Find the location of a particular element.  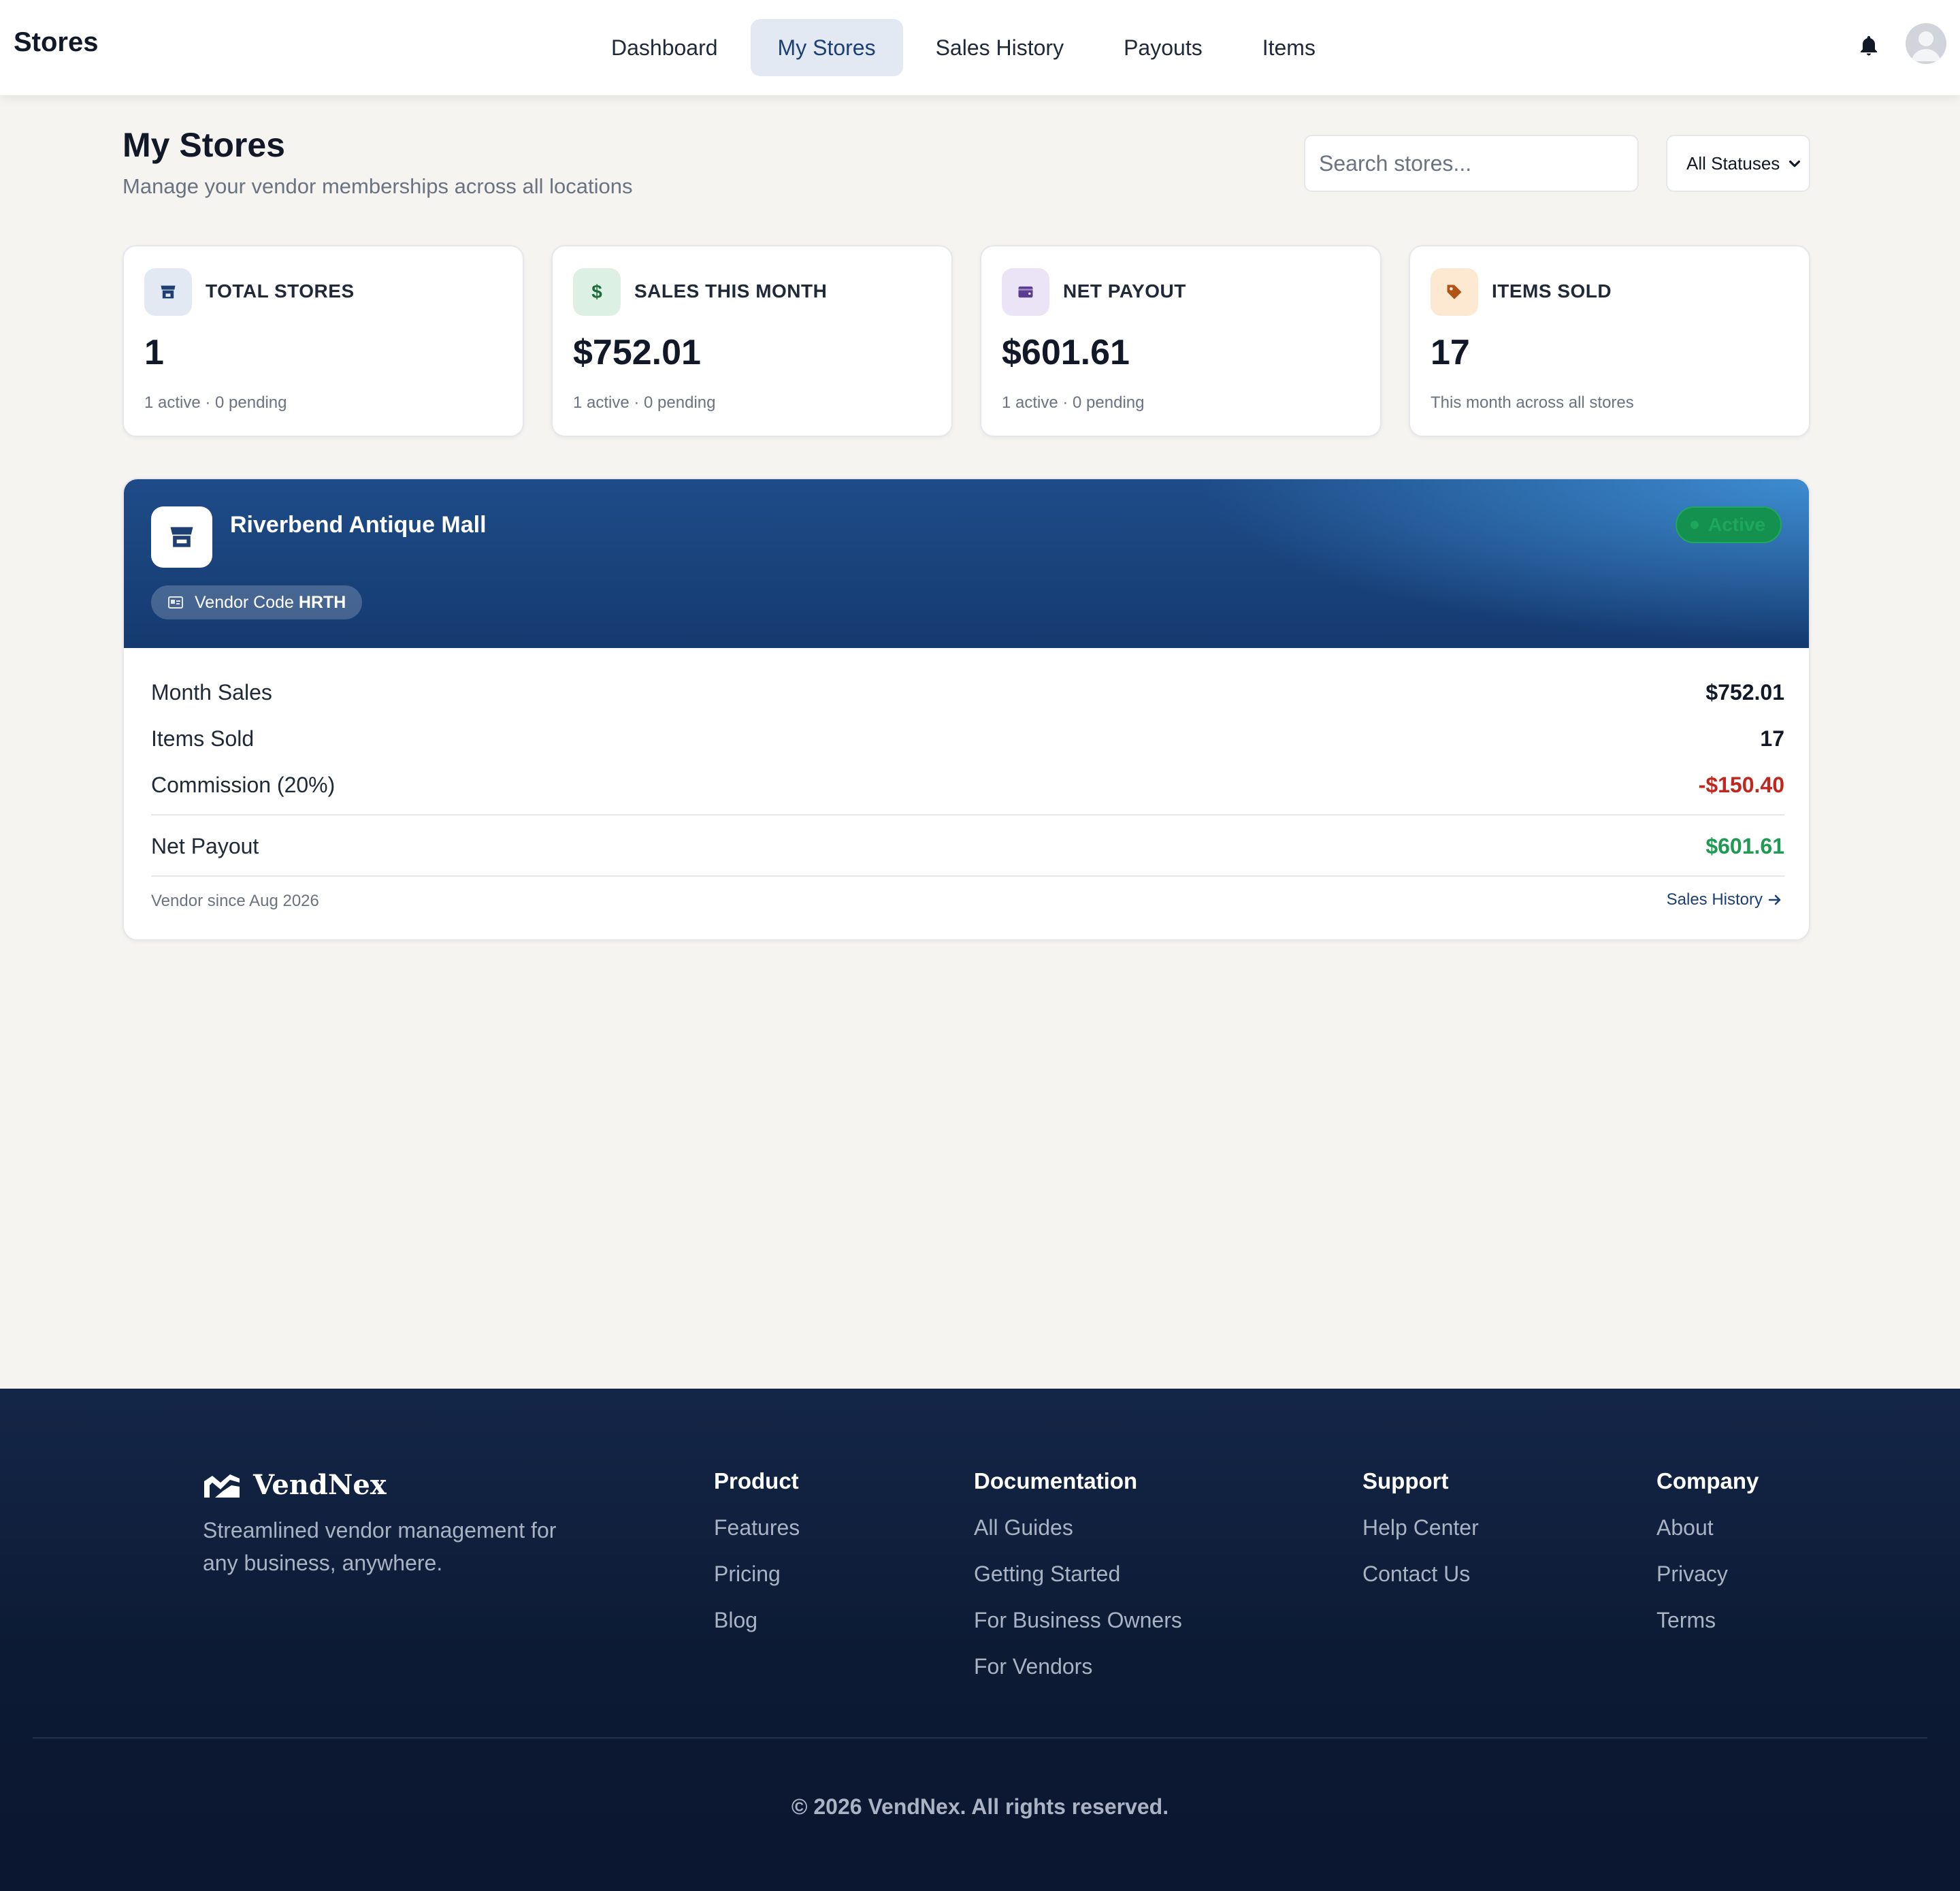

nav-sales-history: Sales History is located at coordinates (1000, 47).